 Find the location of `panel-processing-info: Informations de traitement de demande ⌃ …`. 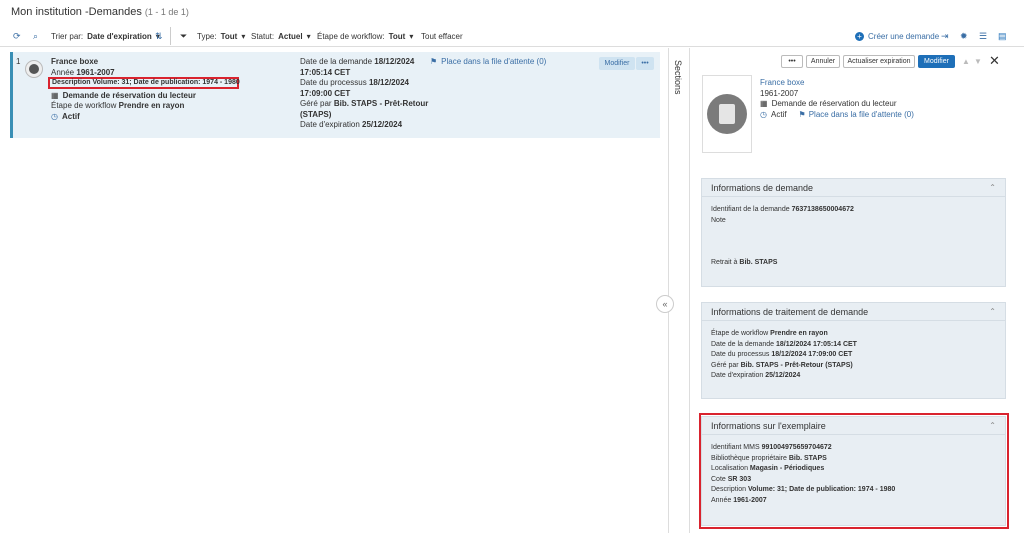

panel-processing-info: Informations de traitement de demande ⌃ … is located at coordinates (853, 350).